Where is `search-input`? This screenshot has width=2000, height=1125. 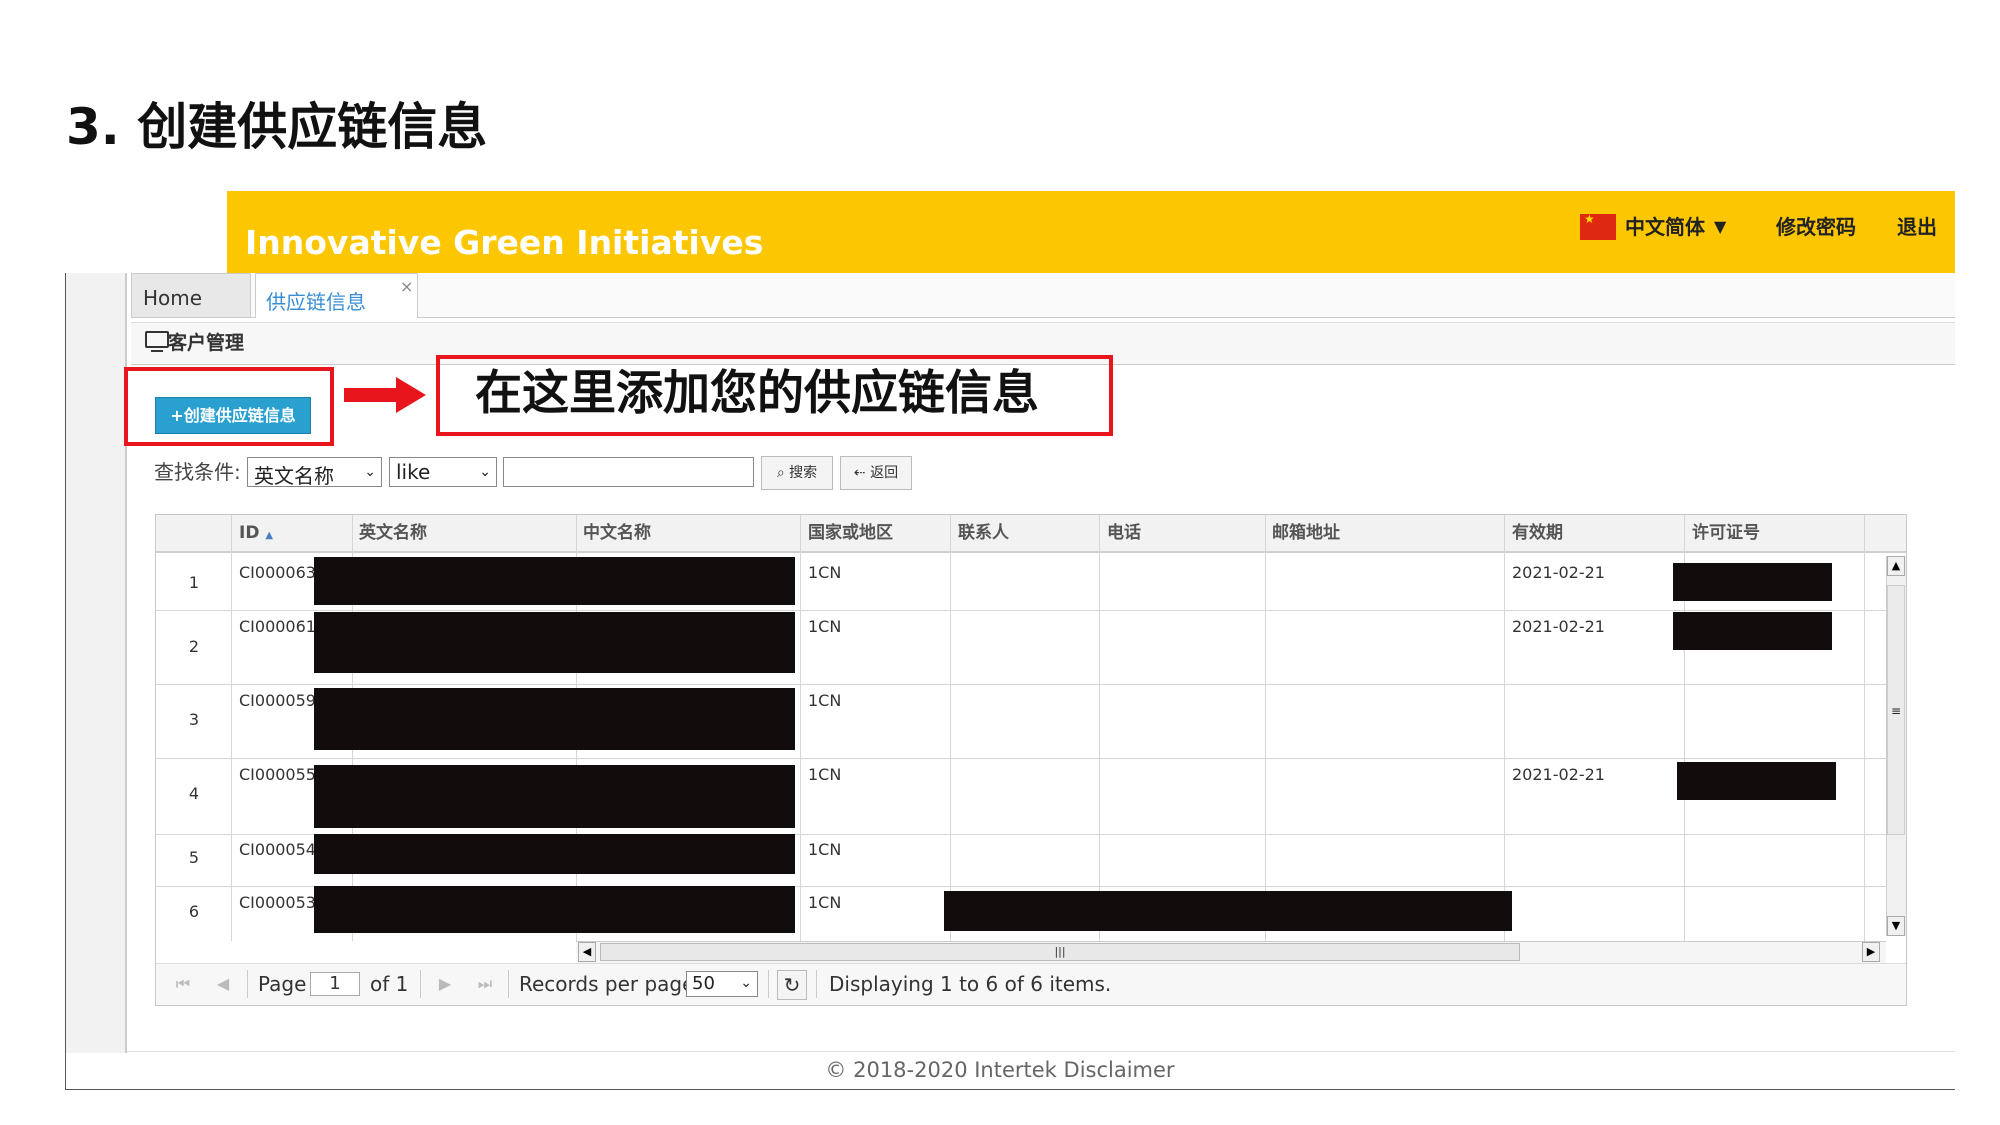 search-input is located at coordinates (628, 472).